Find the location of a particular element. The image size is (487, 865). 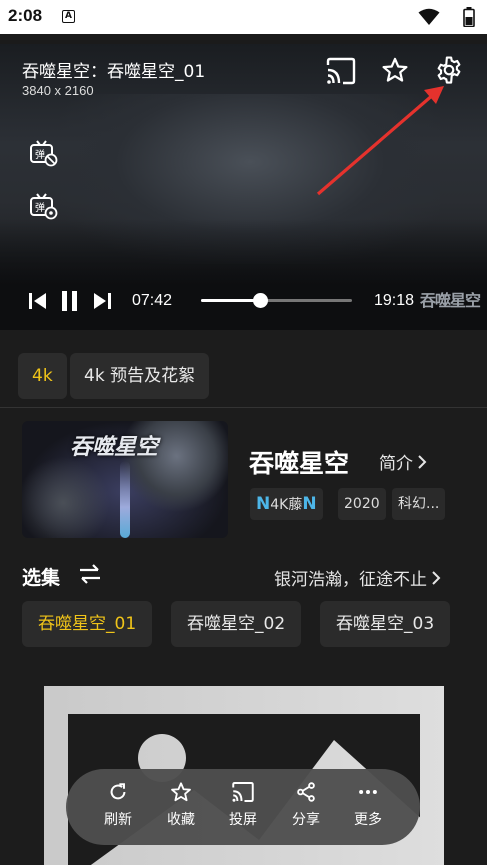

notification-icon: A is located at coordinates (68, 16).